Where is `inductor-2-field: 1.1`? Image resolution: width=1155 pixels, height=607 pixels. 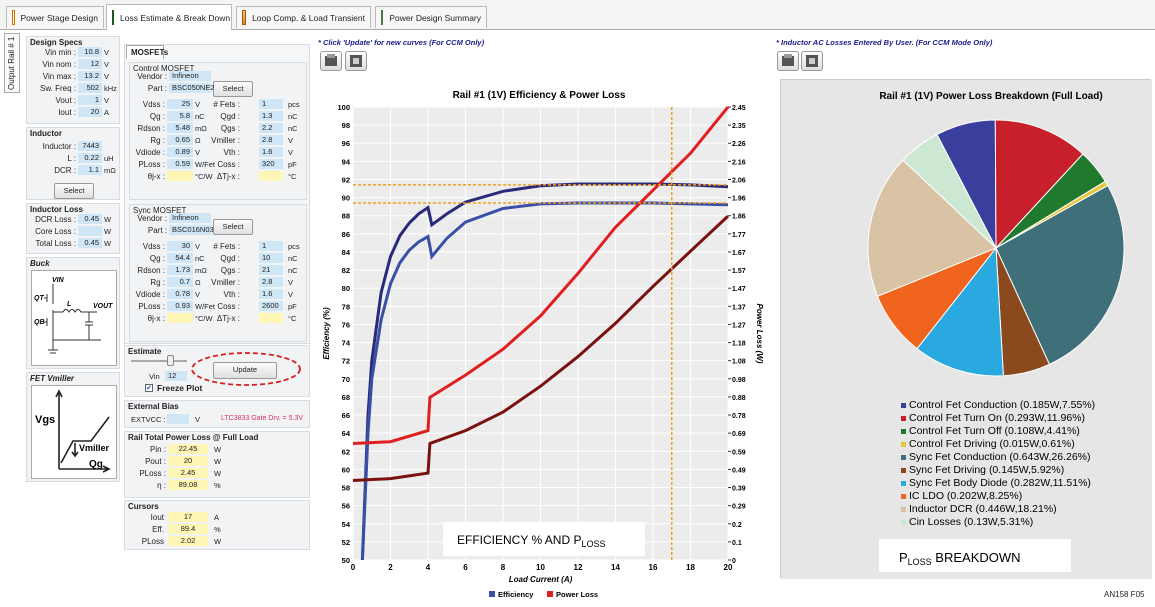 inductor-2-field: 1.1 is located at coordinates (90, 170).